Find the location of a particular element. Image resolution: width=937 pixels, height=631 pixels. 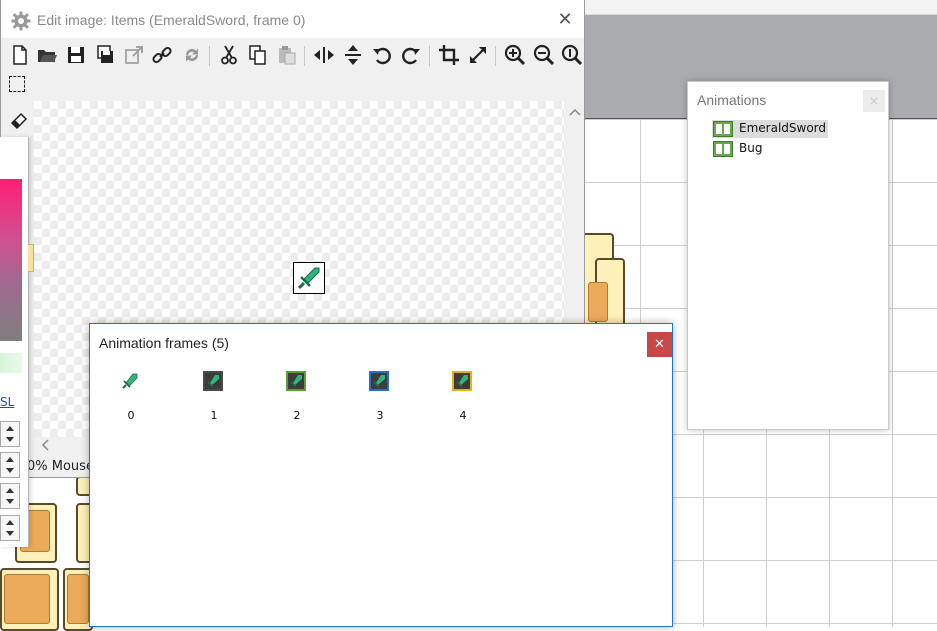

resize-icon is located at coordinates (478, 55).